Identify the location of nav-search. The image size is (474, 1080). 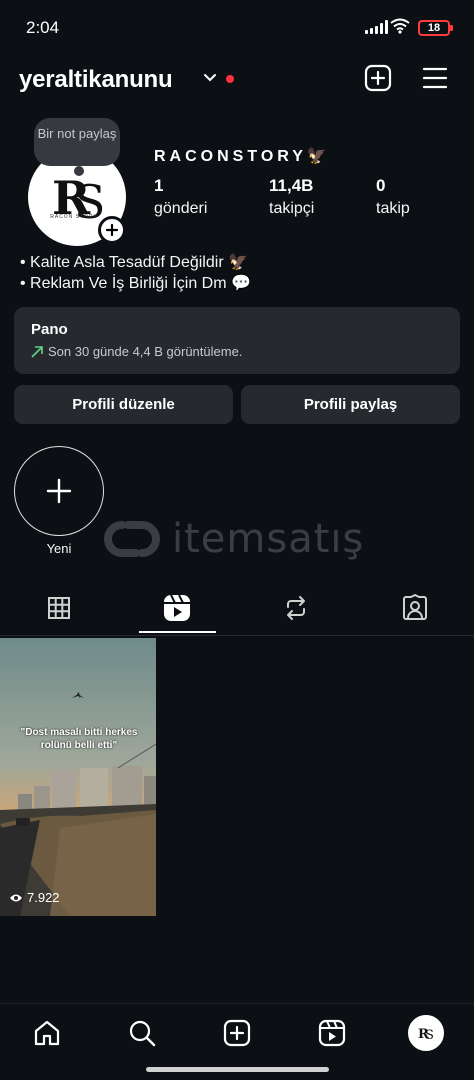
(142, 1033).